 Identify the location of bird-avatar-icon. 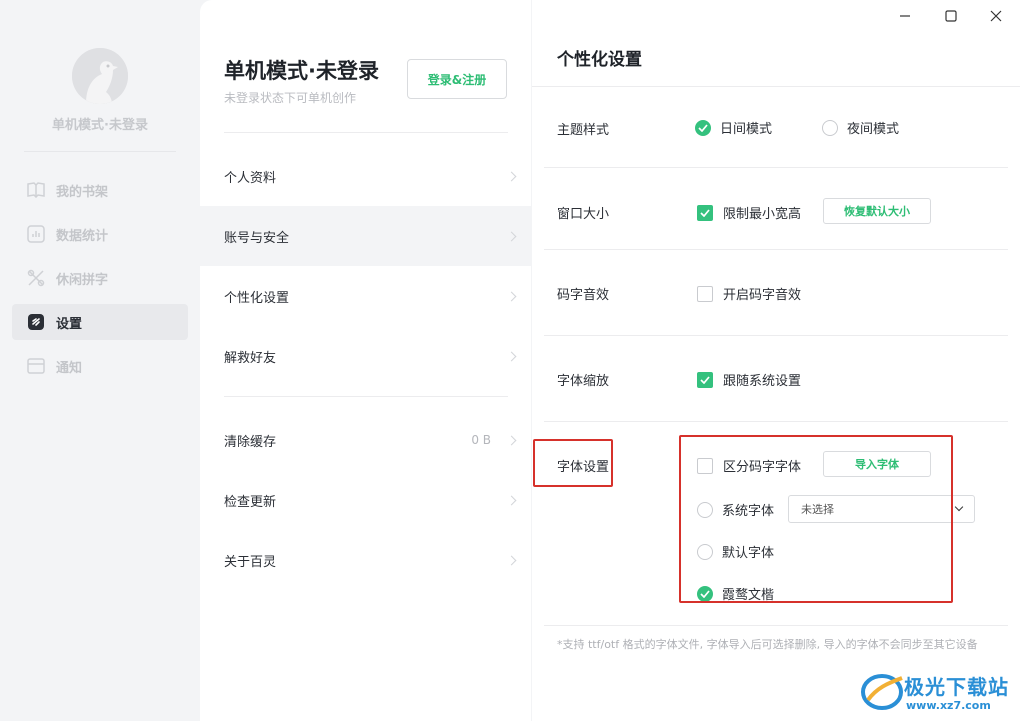
(100, 76).